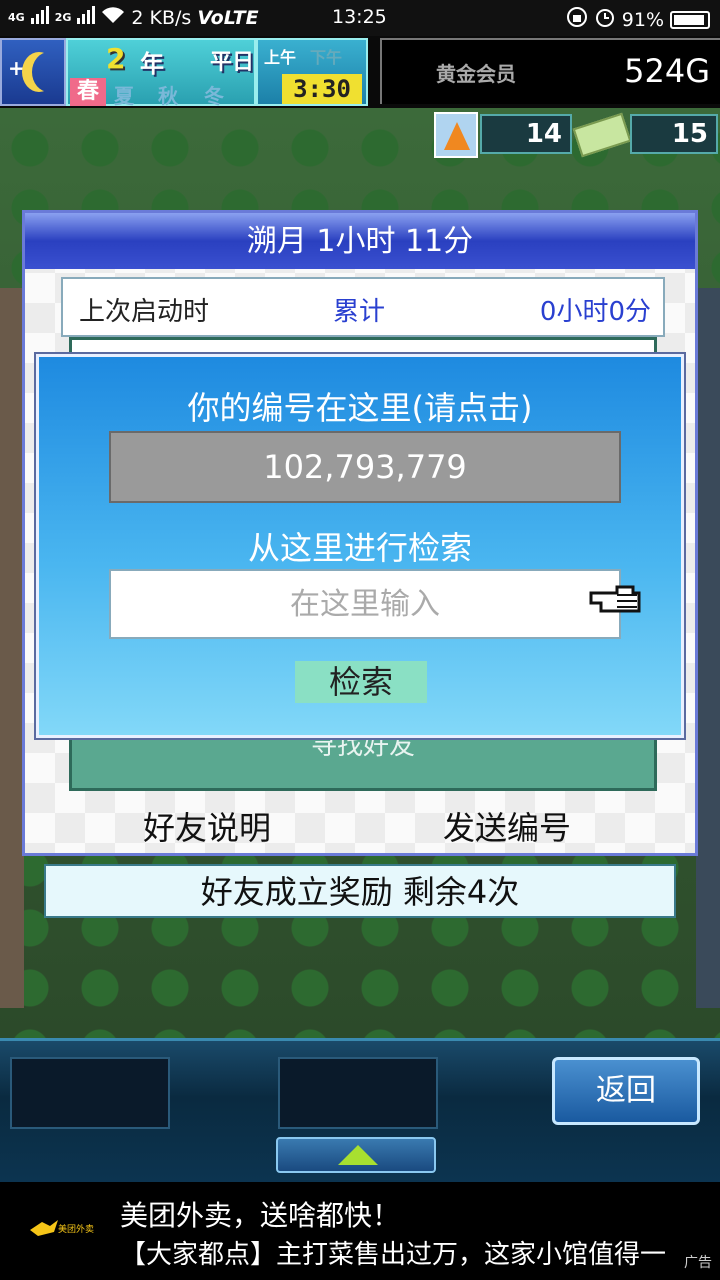 The height and width of the screenshot is (1280, 720). What do you see at coordinates (698, 1263) in the screenshot?
I see `ad-tag: 广告` at bounding box center [698, 1263].